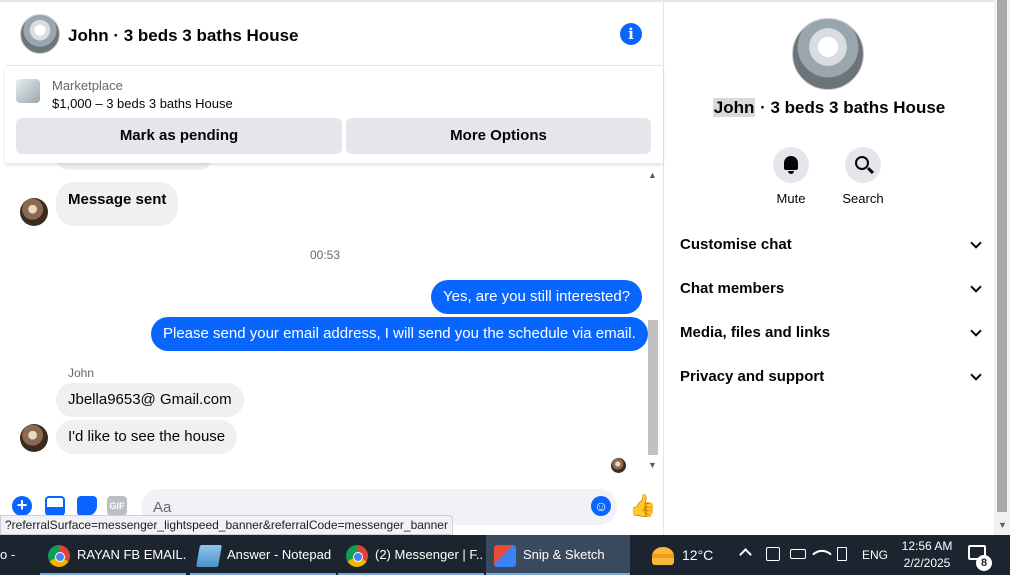 The image size is (1010, 575). Describe the element at coordinates (28, 91) in the screenshot. I see `listing-thumbnail` at that location.